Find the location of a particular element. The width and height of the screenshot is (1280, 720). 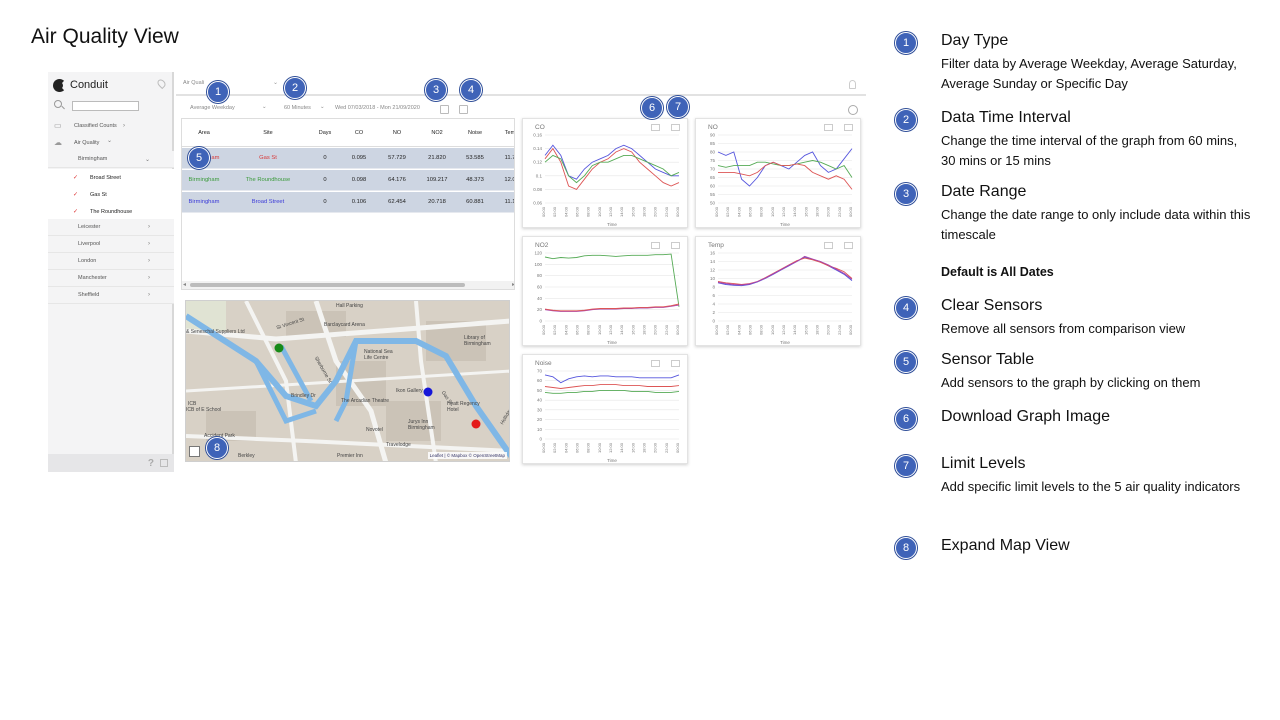

sidebar-item-classified-counts: ▭ Classified Counts › is located at coordinates (111, 125).